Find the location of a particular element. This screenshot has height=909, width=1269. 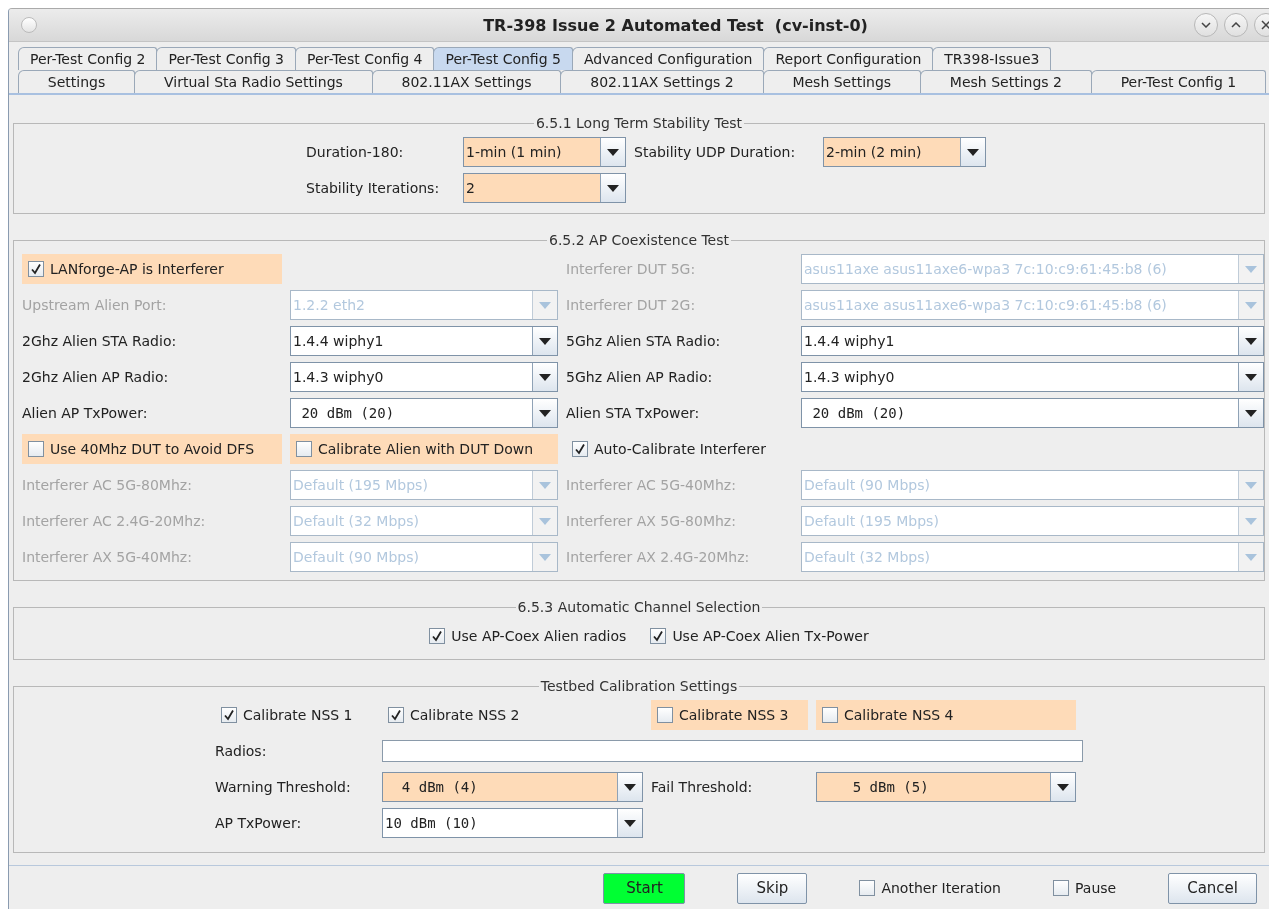

tab: Mesh Settings 2 is located at coordinates (1006, 81).